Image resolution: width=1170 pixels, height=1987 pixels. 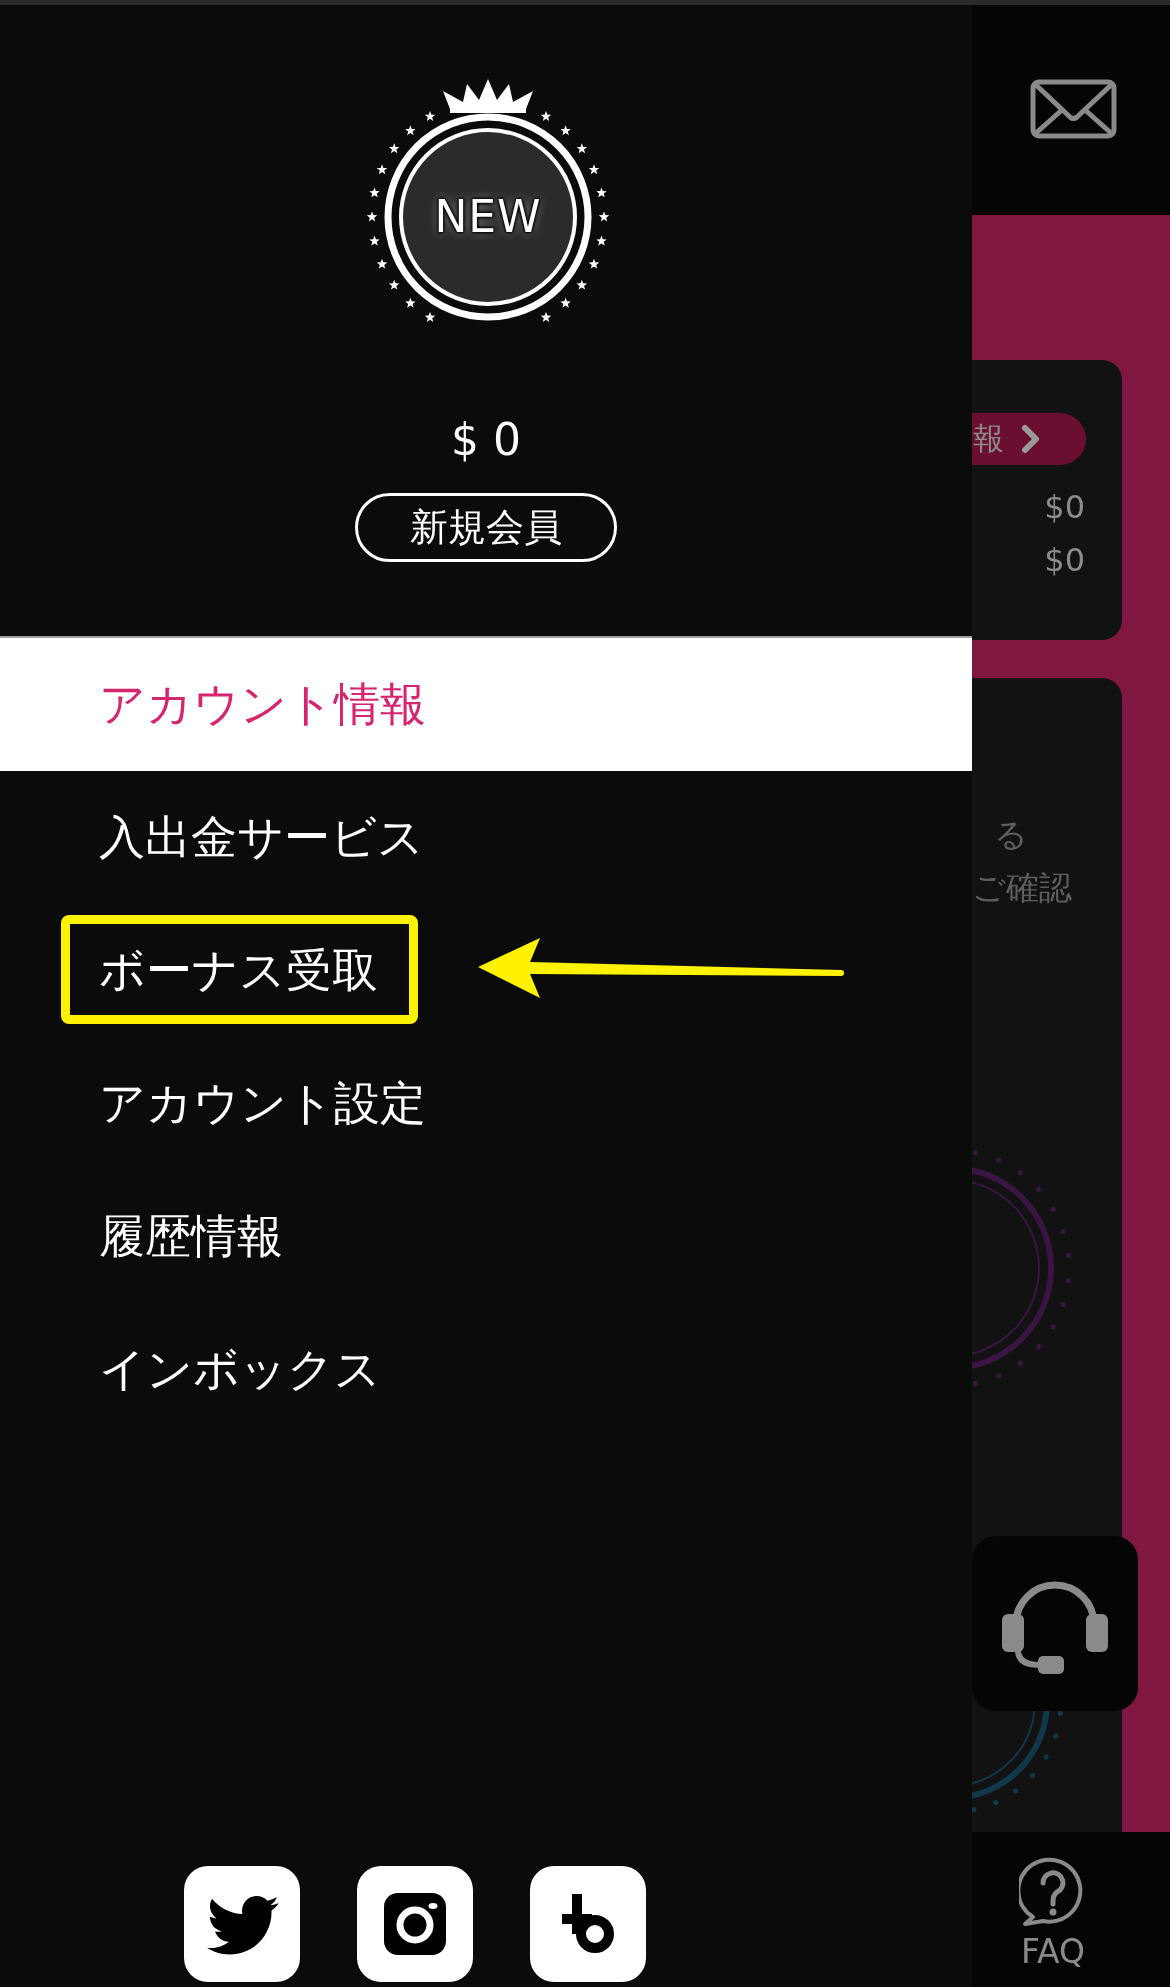 I want to click on chevron-right-icon, so click(x=1031, y=439).